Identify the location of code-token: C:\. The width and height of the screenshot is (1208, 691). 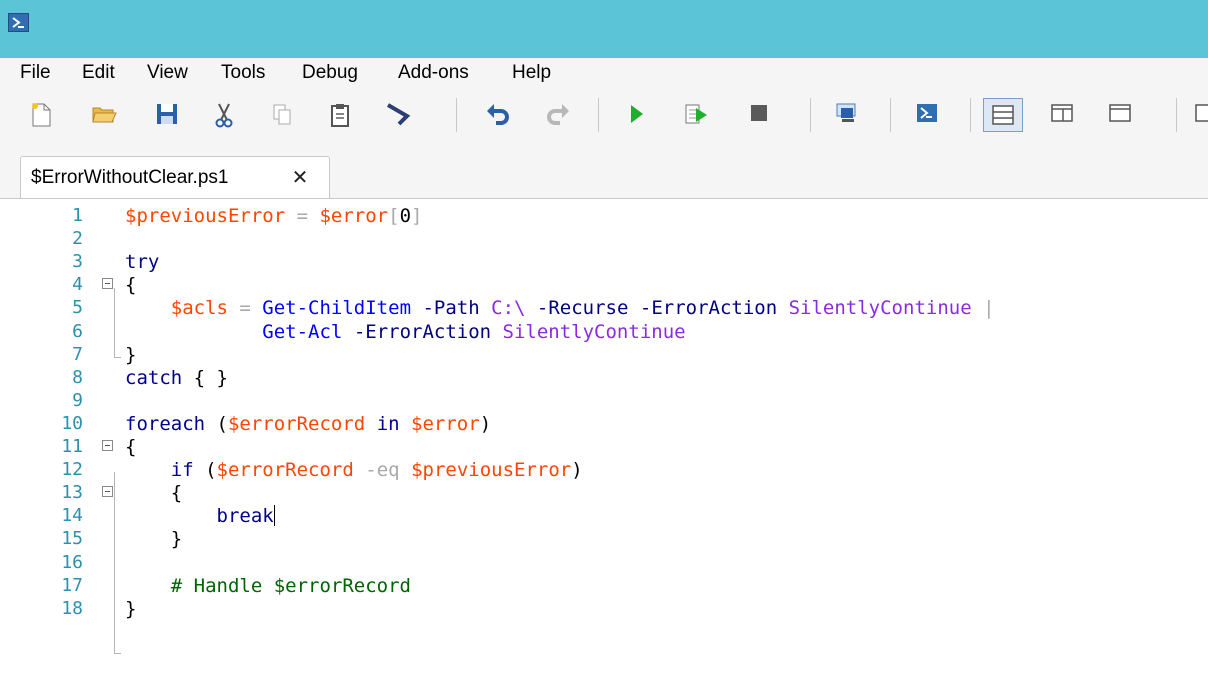
(508, 308).